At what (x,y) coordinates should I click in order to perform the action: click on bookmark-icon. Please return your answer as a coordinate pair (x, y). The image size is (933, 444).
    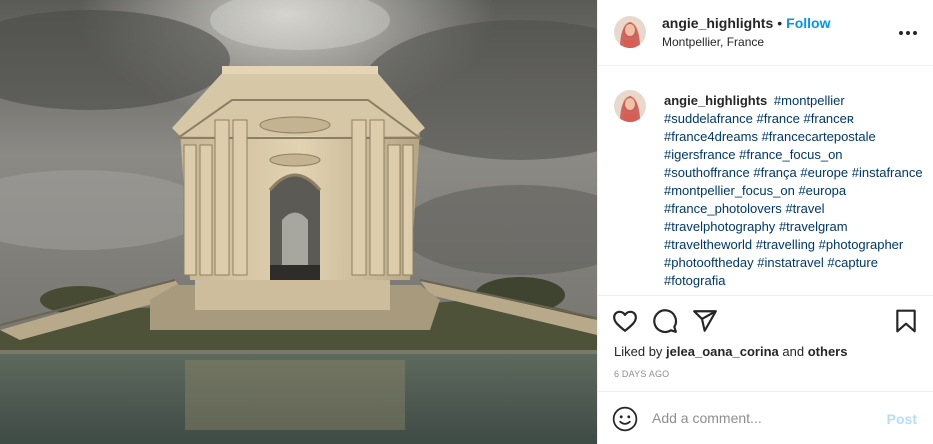
    Looking at the image, I should click on (906, 321).